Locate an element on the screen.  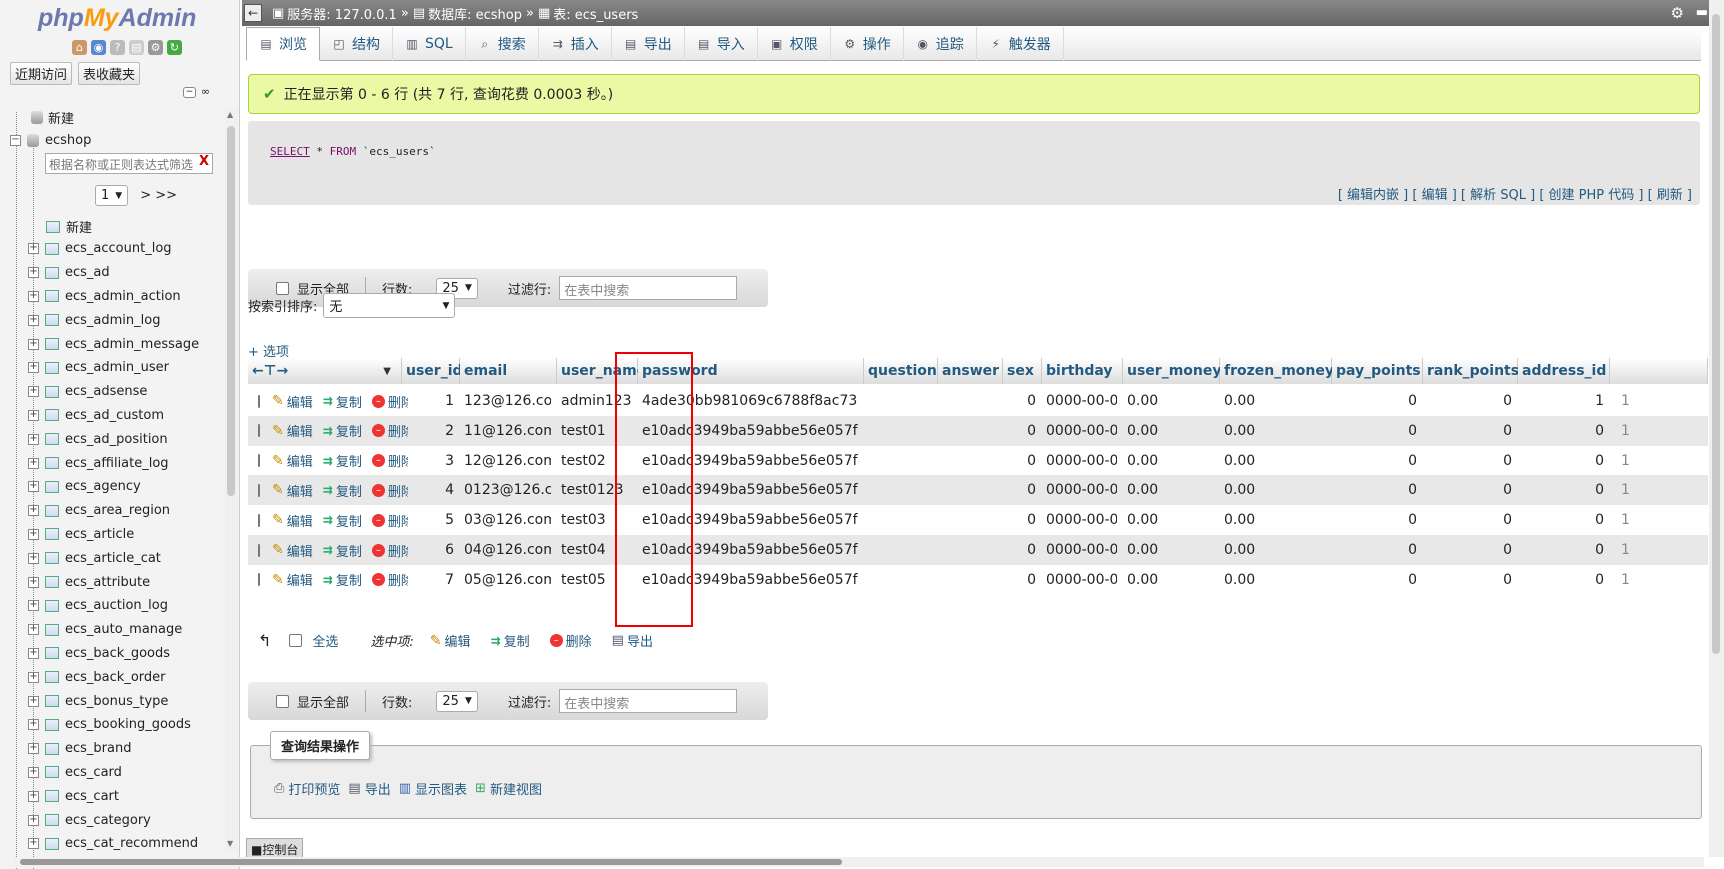
favorites-button: 表收藏夹 is located at coordinates (109, 73).